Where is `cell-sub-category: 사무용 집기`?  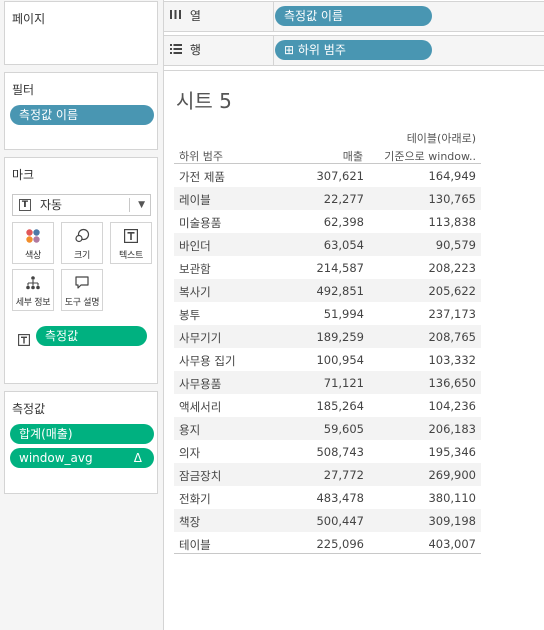 cell-sub-category: 사무용 집기 is located at coordinates (207, 361).